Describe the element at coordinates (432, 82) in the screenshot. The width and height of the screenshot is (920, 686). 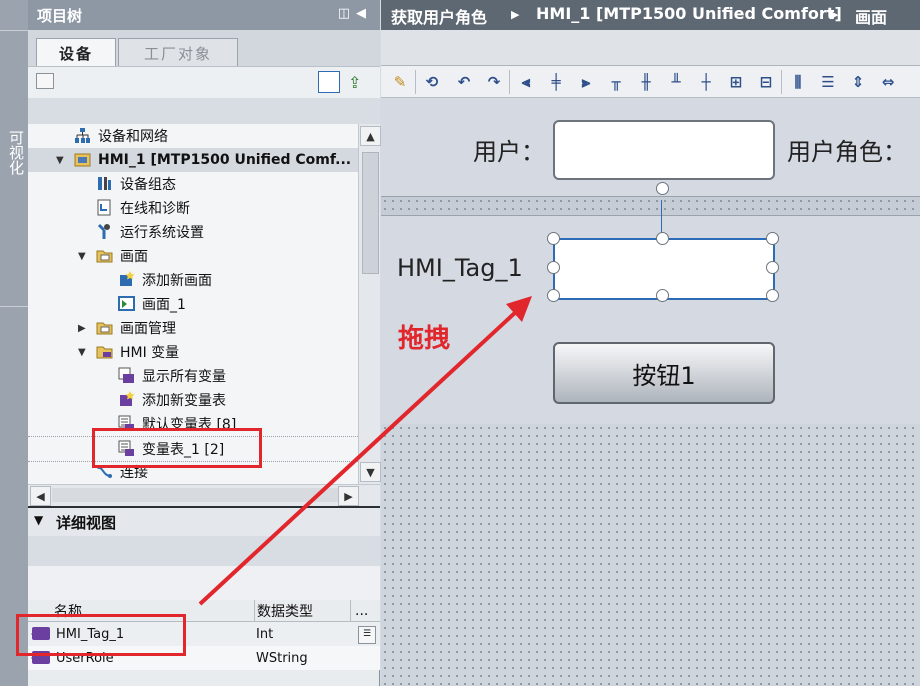
I see `rotate-icon: ⟲` at that location.